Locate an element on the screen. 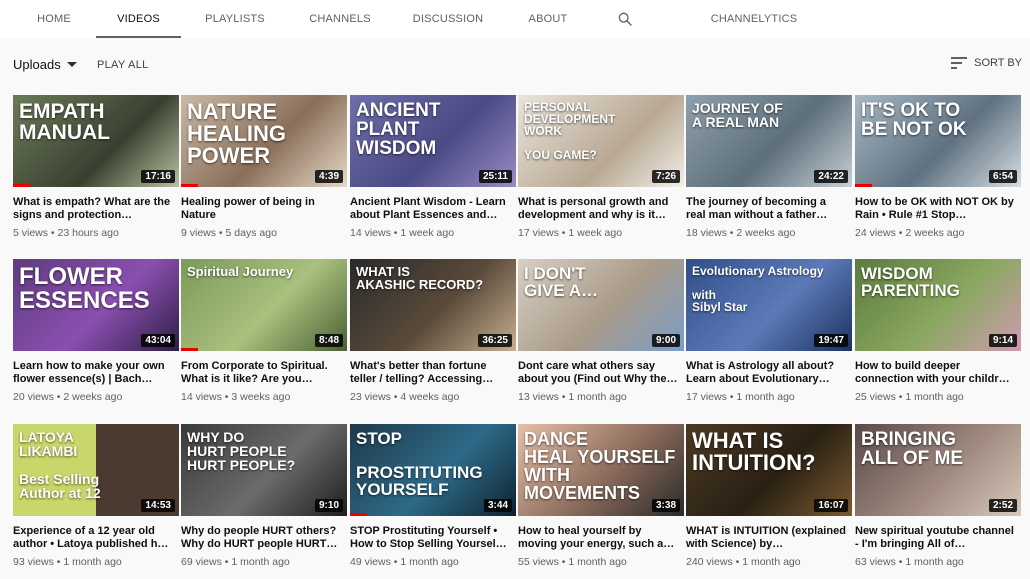 This screenshot has width=1030, height=579. video-thumbnail: WHAT IS AKASHIC RECORD? 36:25 is located at coordinates (433, 305).